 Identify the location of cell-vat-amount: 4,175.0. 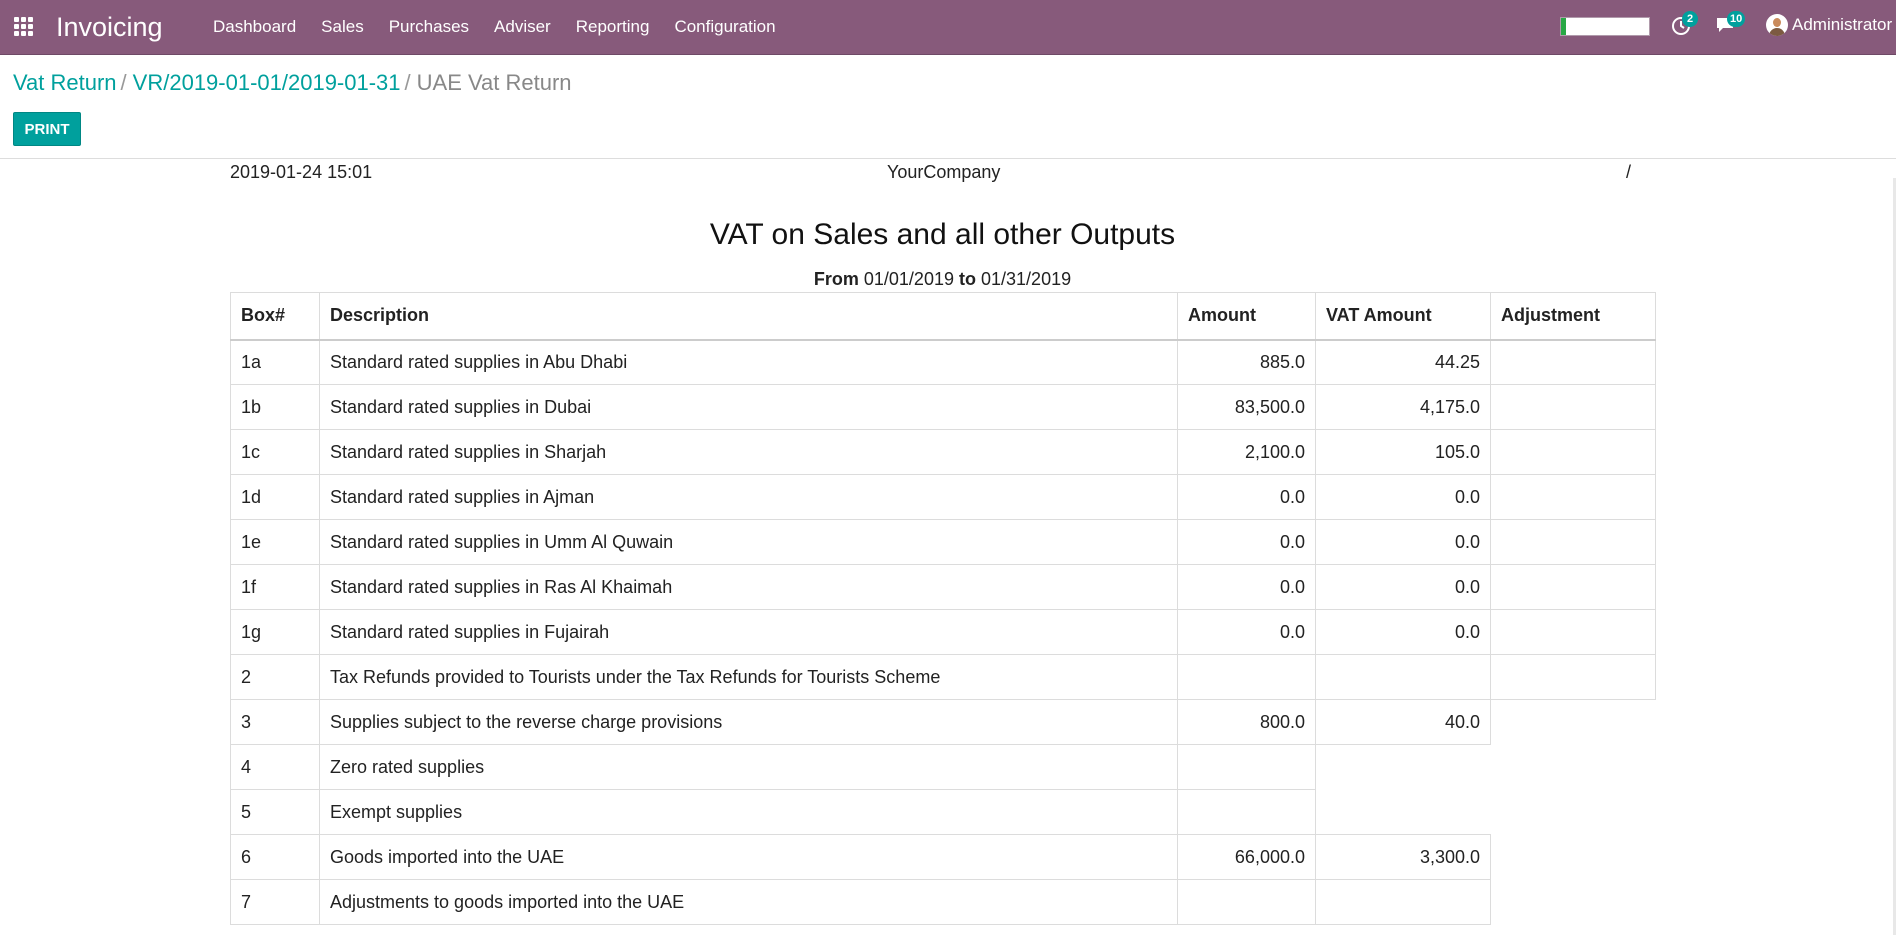
(1403, 407).